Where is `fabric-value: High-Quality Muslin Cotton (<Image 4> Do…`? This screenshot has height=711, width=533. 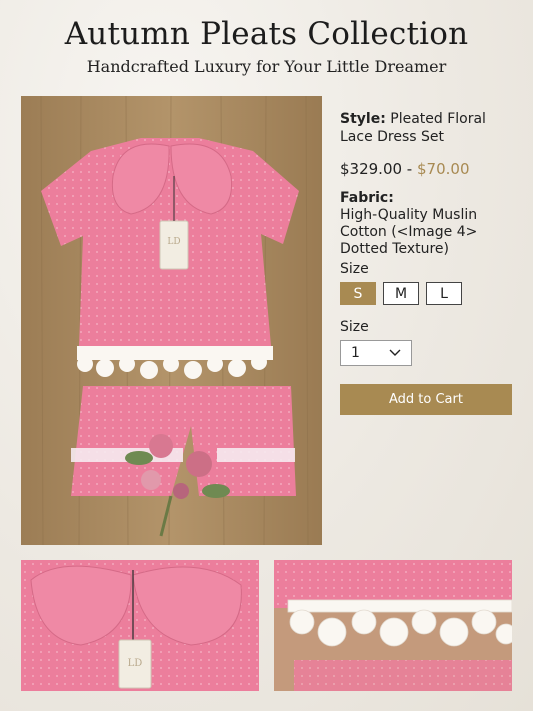 fabric-value: High-Quality Muslin Cotton (<Image 4> Do… is located at coordinates (409, 232).